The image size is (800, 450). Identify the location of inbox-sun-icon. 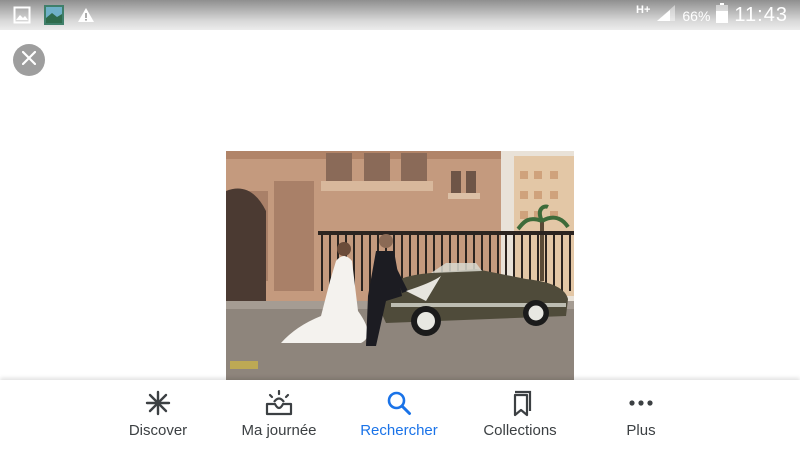
(279, 403).